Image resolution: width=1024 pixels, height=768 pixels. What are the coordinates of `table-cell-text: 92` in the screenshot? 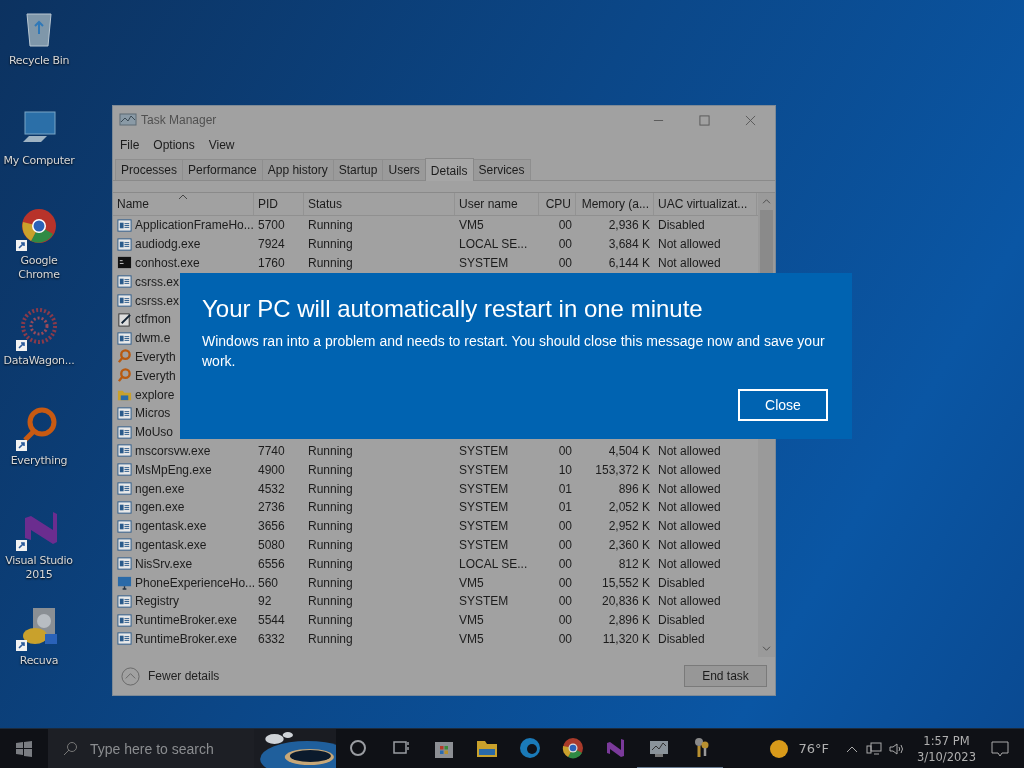 It's located at (265, 601).